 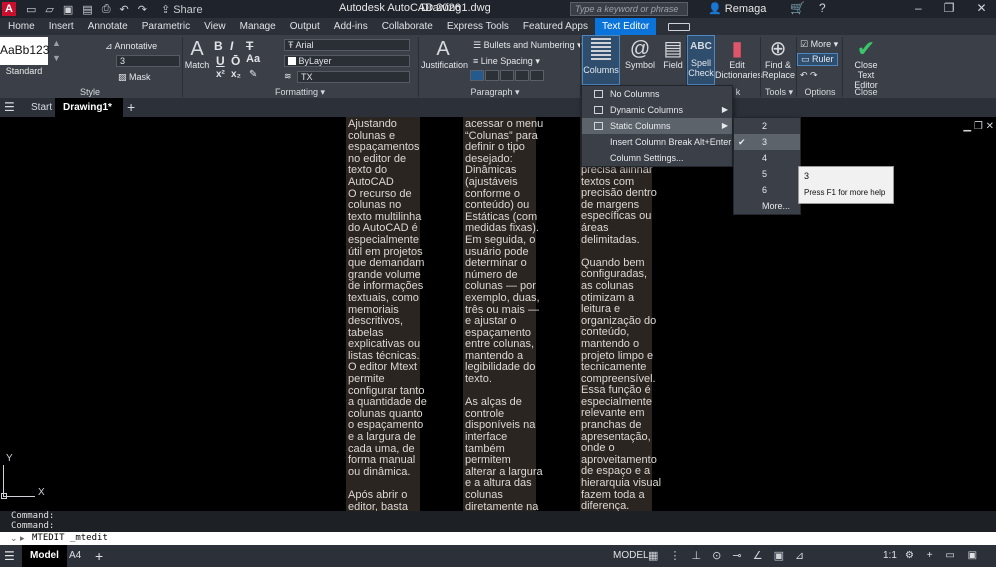 I want to click on command-input: MTEDIT _mtedit, so click(x=70, y=538).